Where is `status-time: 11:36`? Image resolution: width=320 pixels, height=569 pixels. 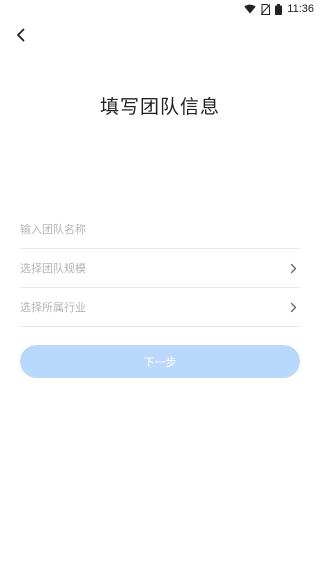 status-time: 11:36 is located at coordinates (300, 9).